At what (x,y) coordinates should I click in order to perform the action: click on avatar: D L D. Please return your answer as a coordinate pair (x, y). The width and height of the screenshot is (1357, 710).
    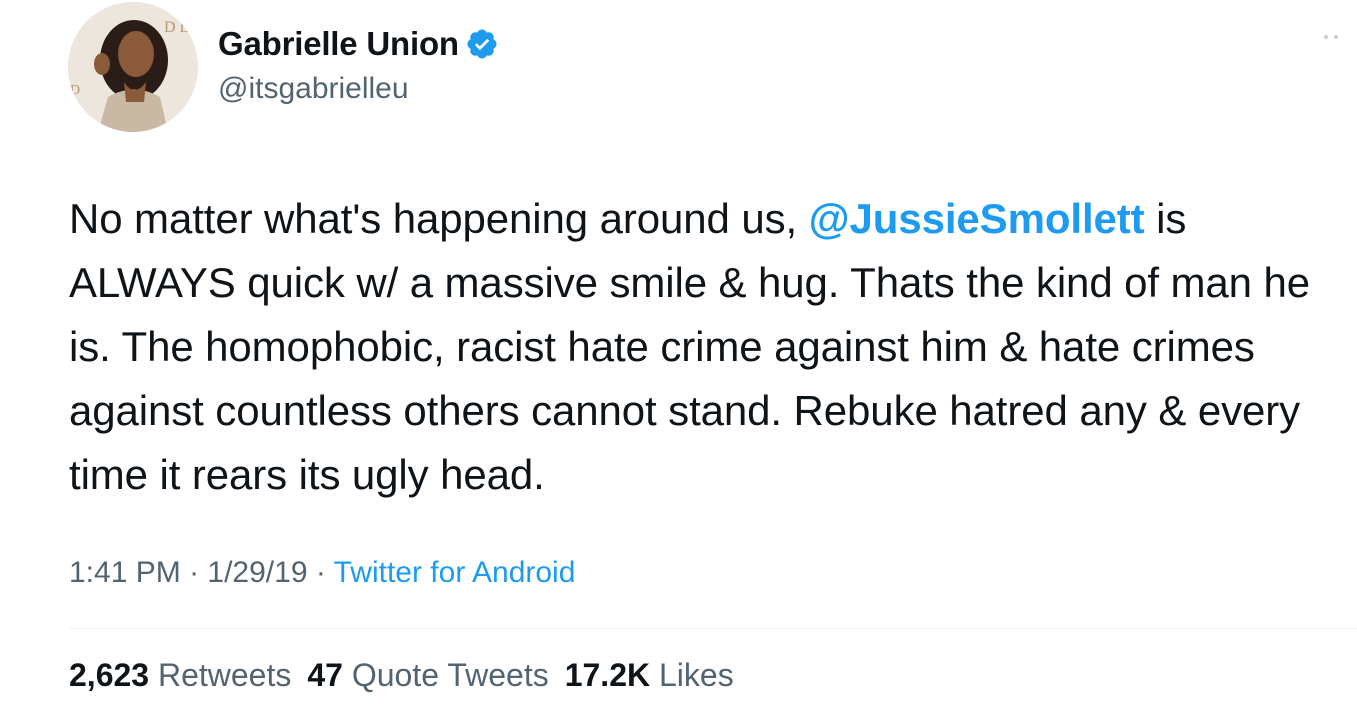
    Looking at the image, I should click on (133, 67).